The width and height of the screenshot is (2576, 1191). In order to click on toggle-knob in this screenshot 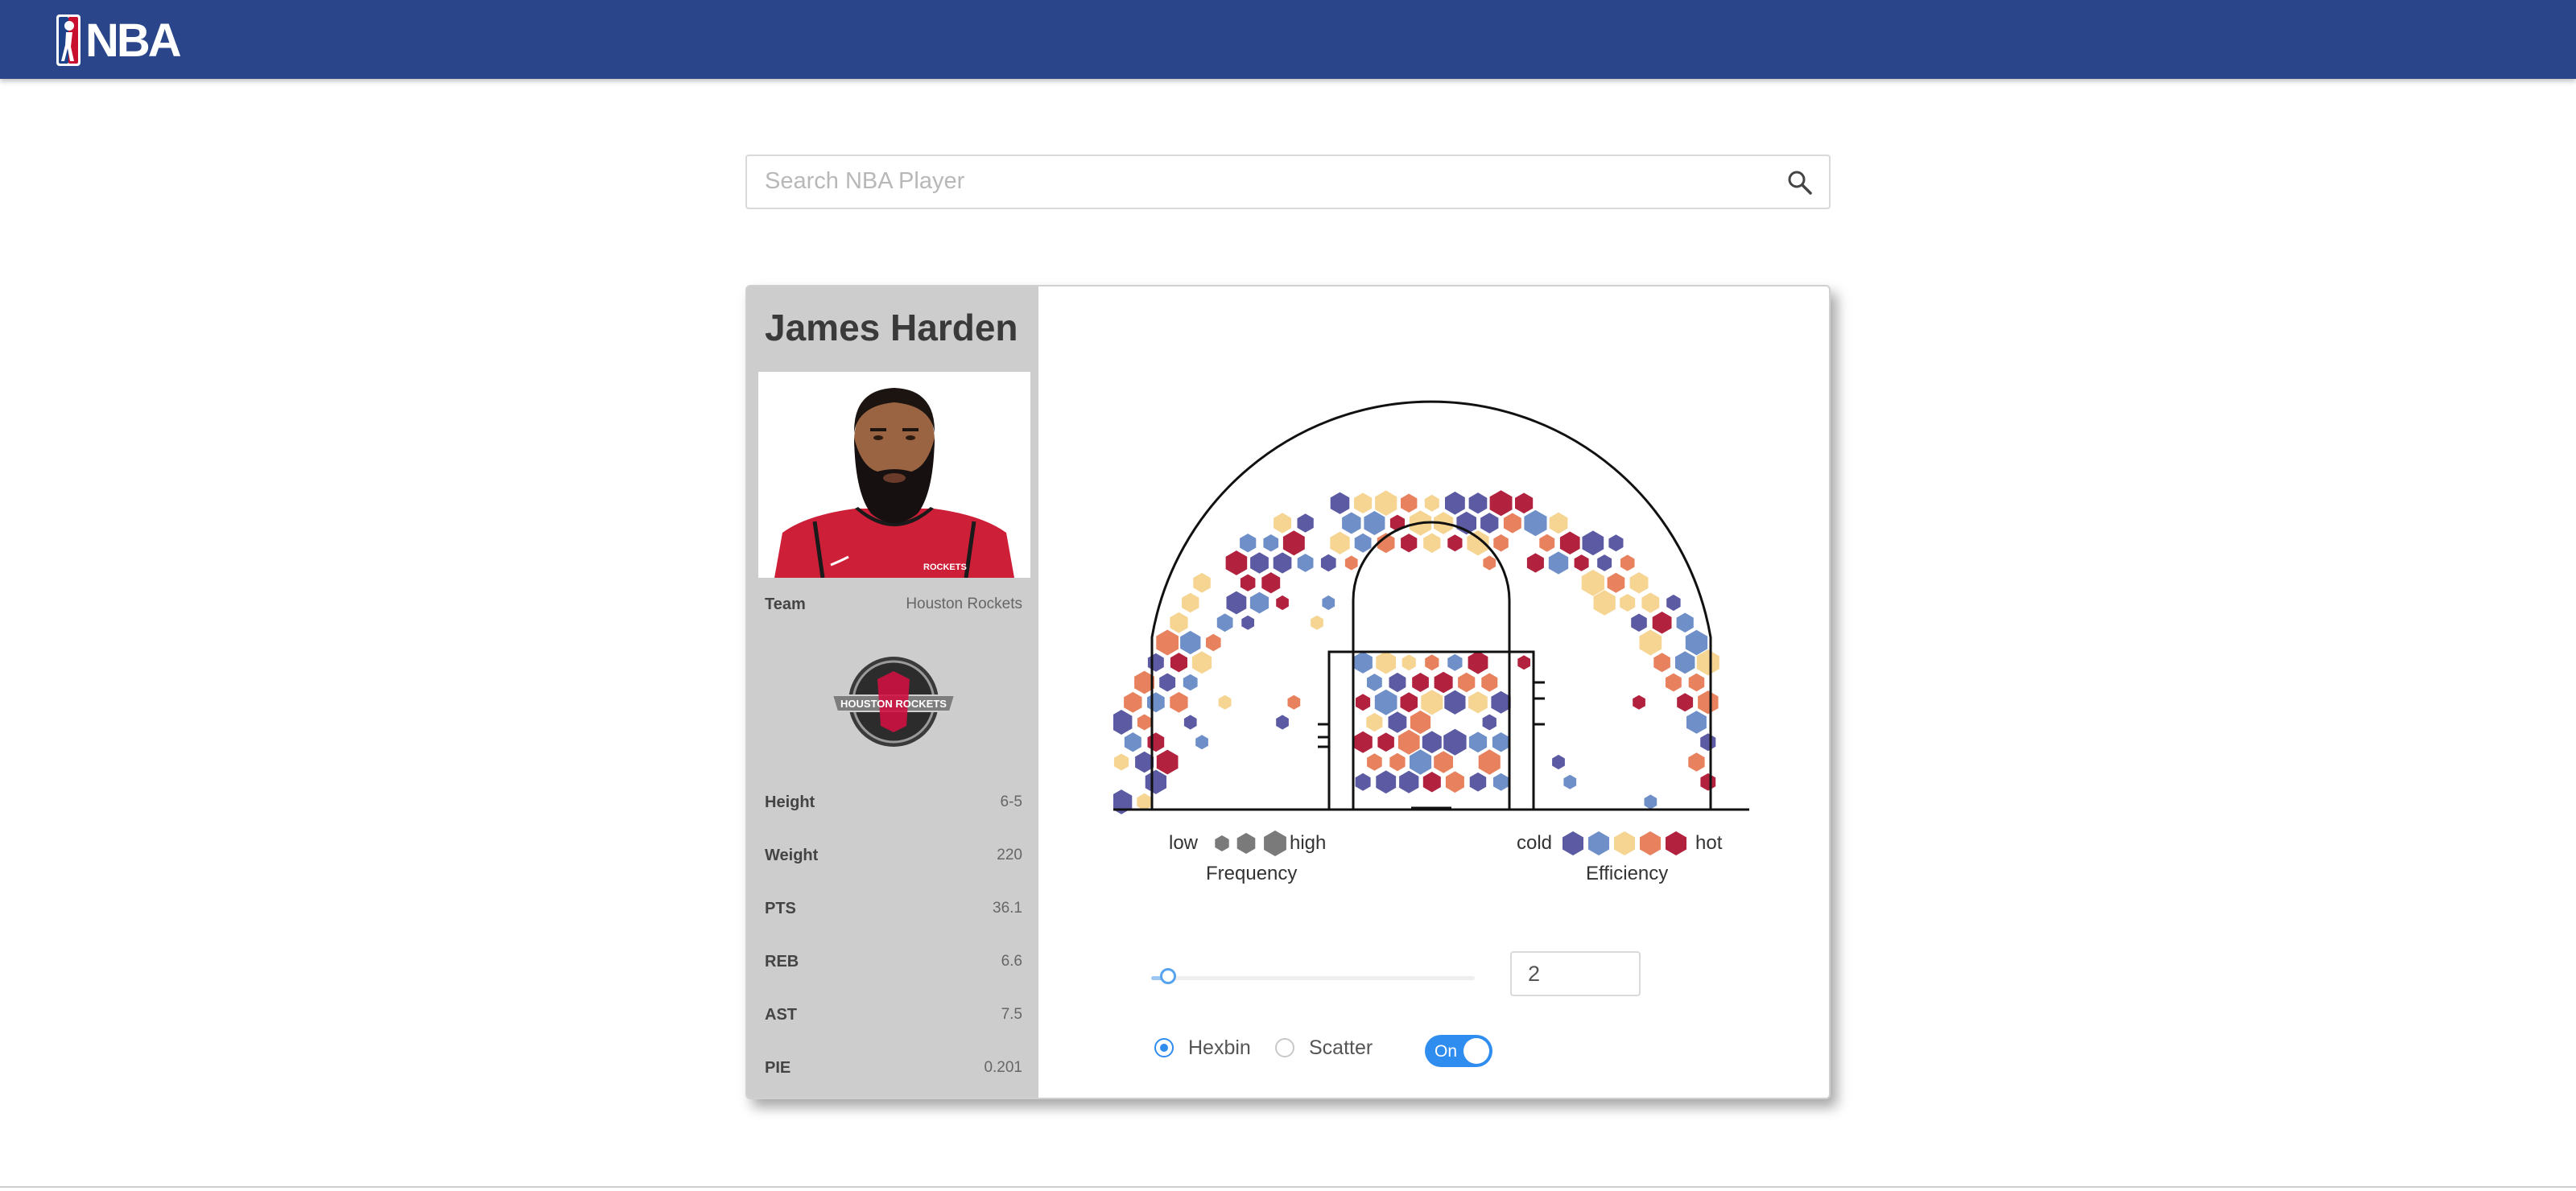, I will do `click(1476, 1051)`.